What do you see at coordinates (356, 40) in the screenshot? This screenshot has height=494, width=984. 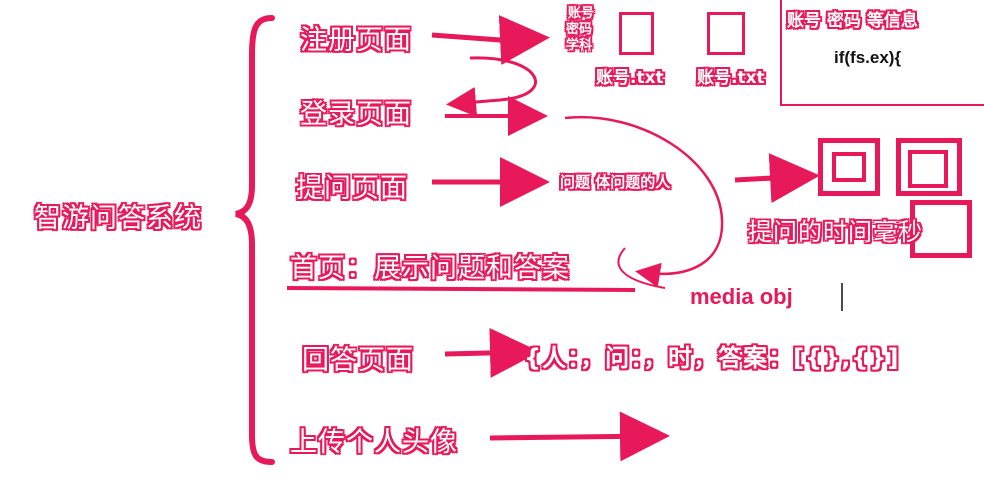 I see `branch-register: 注册页面` at bounding box center [356, 40].